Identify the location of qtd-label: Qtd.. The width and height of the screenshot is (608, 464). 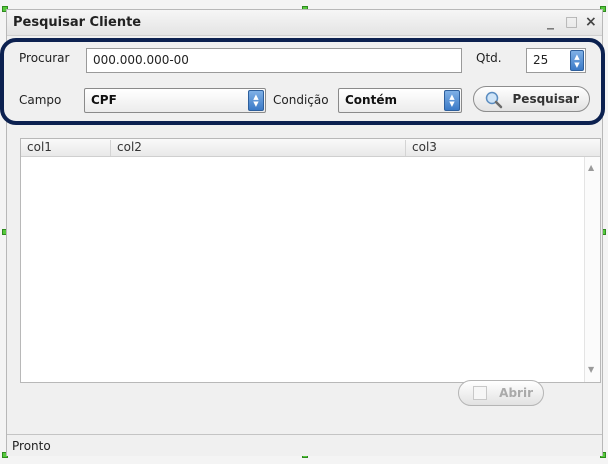
(489, 58).